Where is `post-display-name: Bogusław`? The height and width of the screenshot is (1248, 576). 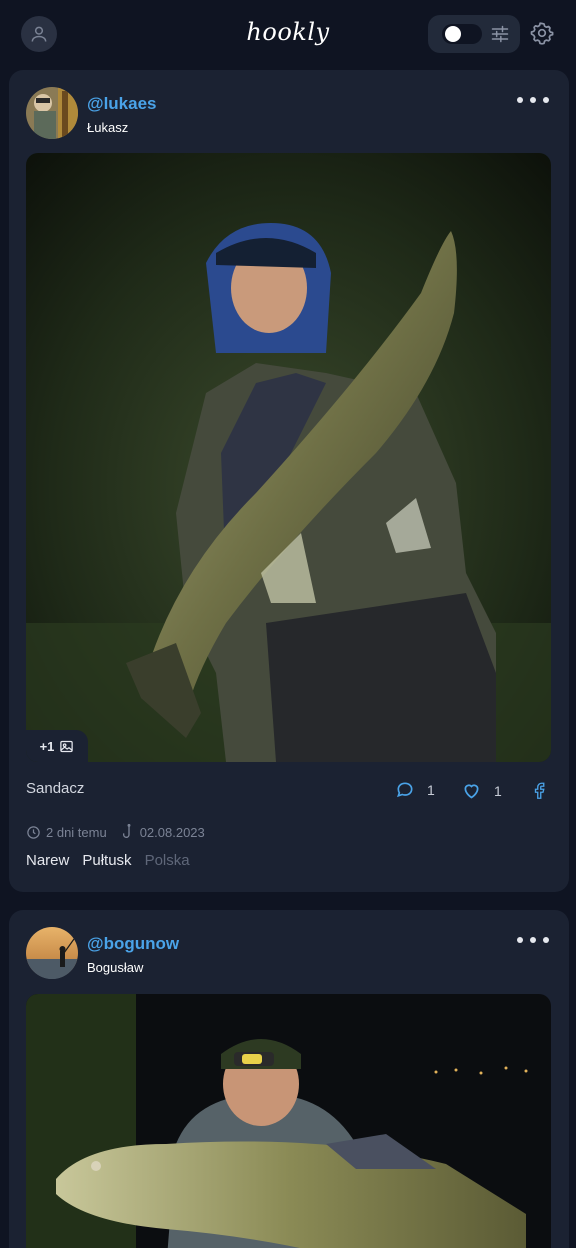 post-display-name: Bogusław is located at coordinates (115, 967).